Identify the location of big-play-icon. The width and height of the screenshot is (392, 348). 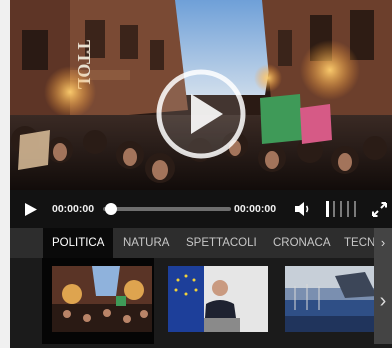
(201, 114).